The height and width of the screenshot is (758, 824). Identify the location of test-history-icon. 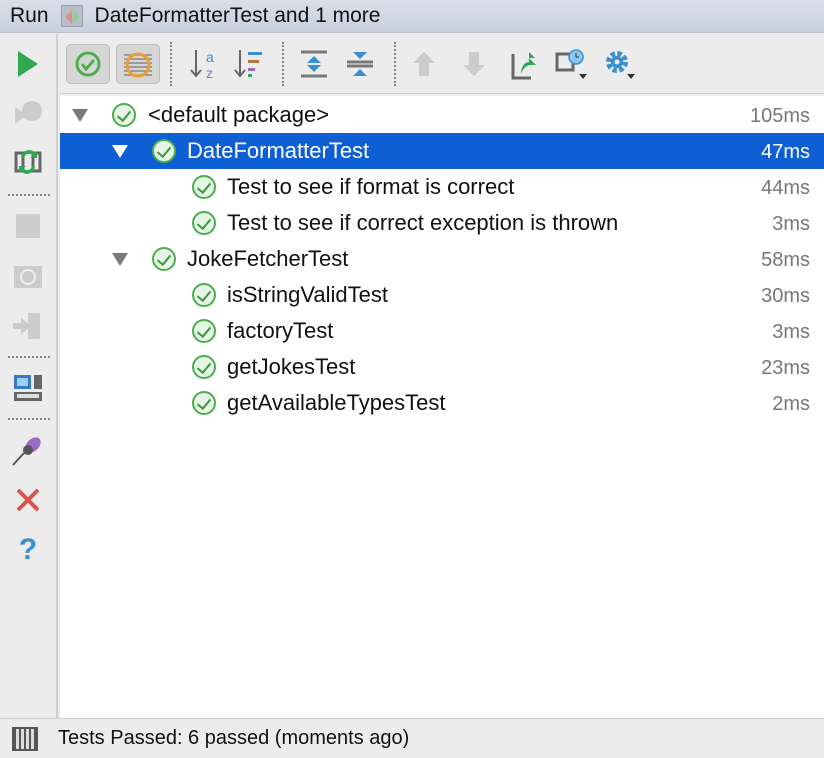
(572, 64).